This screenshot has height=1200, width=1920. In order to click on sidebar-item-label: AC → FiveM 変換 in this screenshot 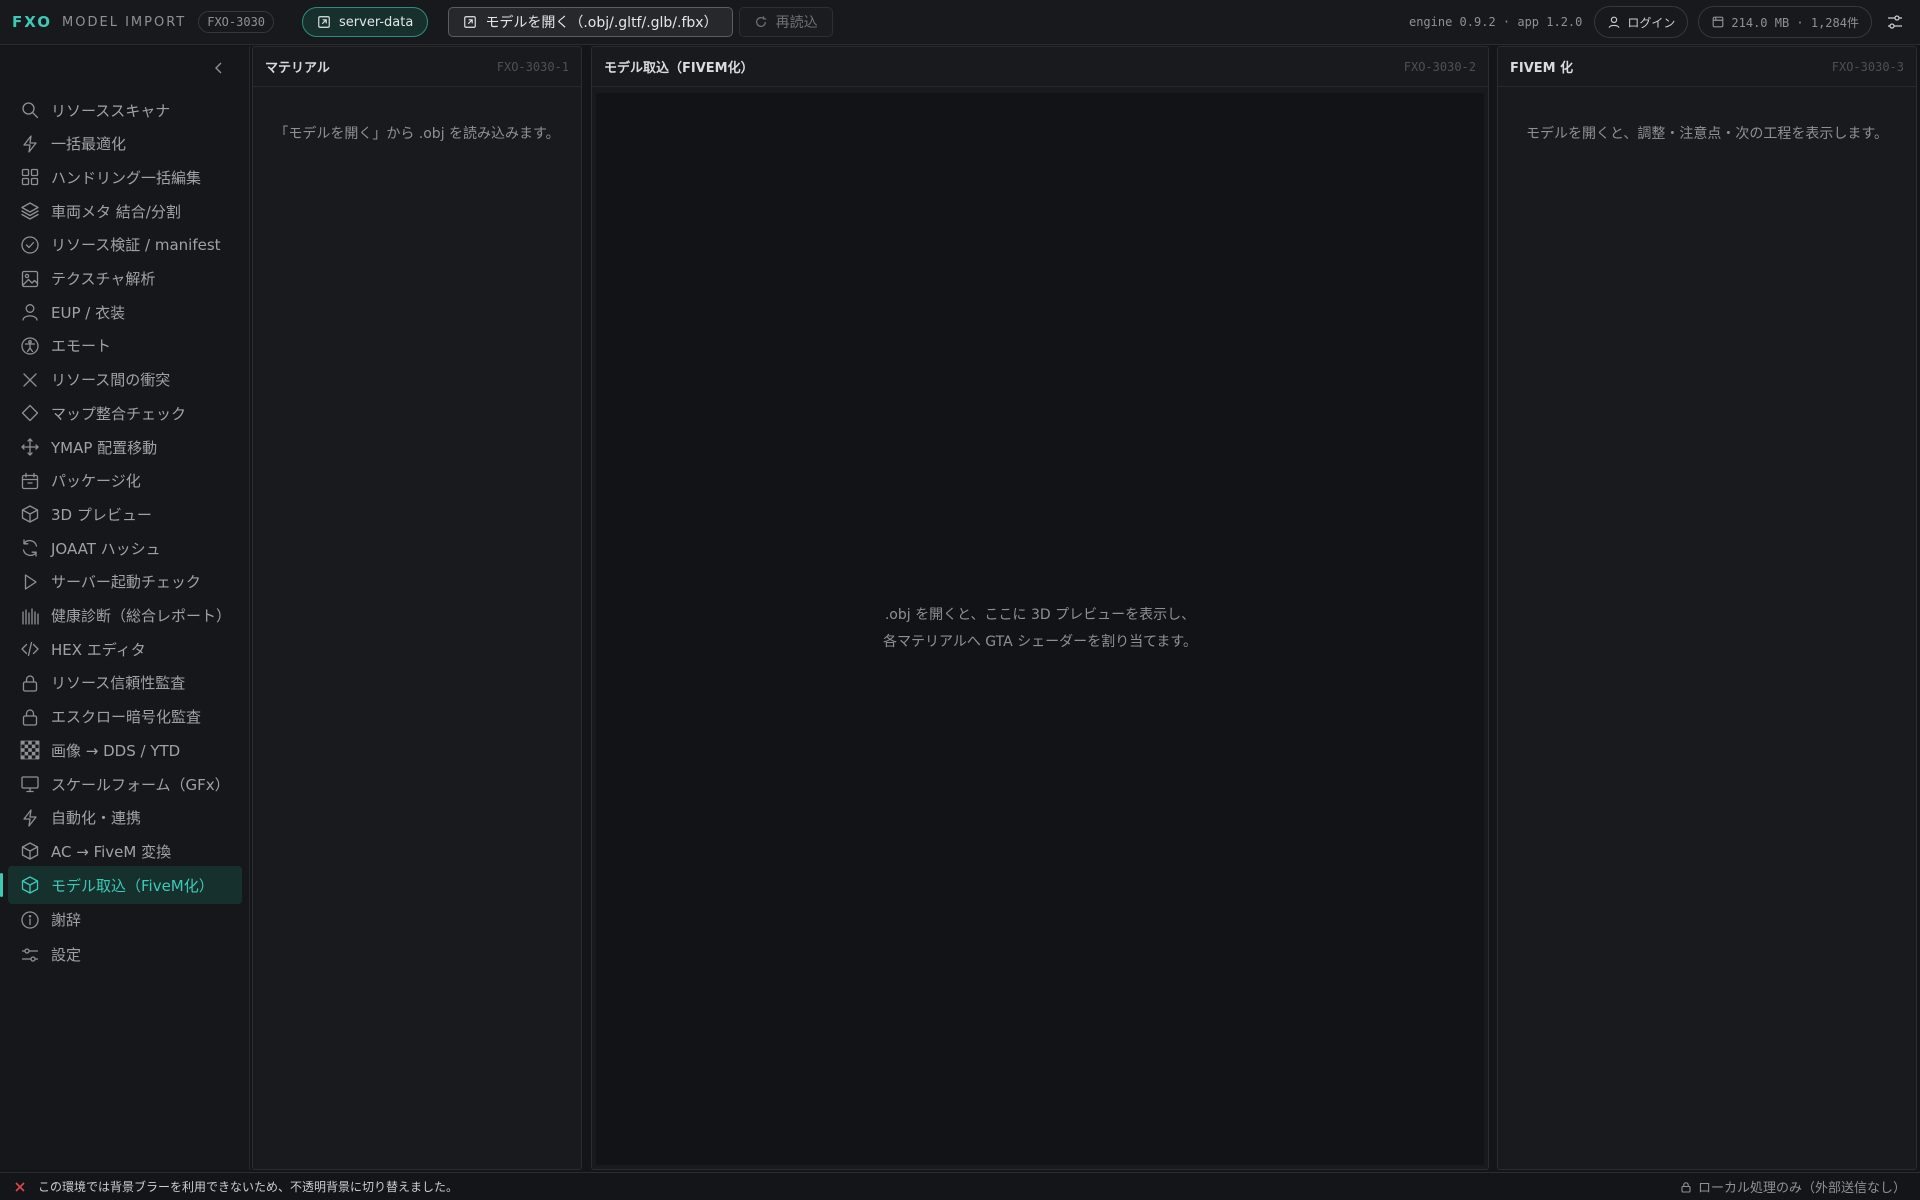, I will do `click(111, 851)`.